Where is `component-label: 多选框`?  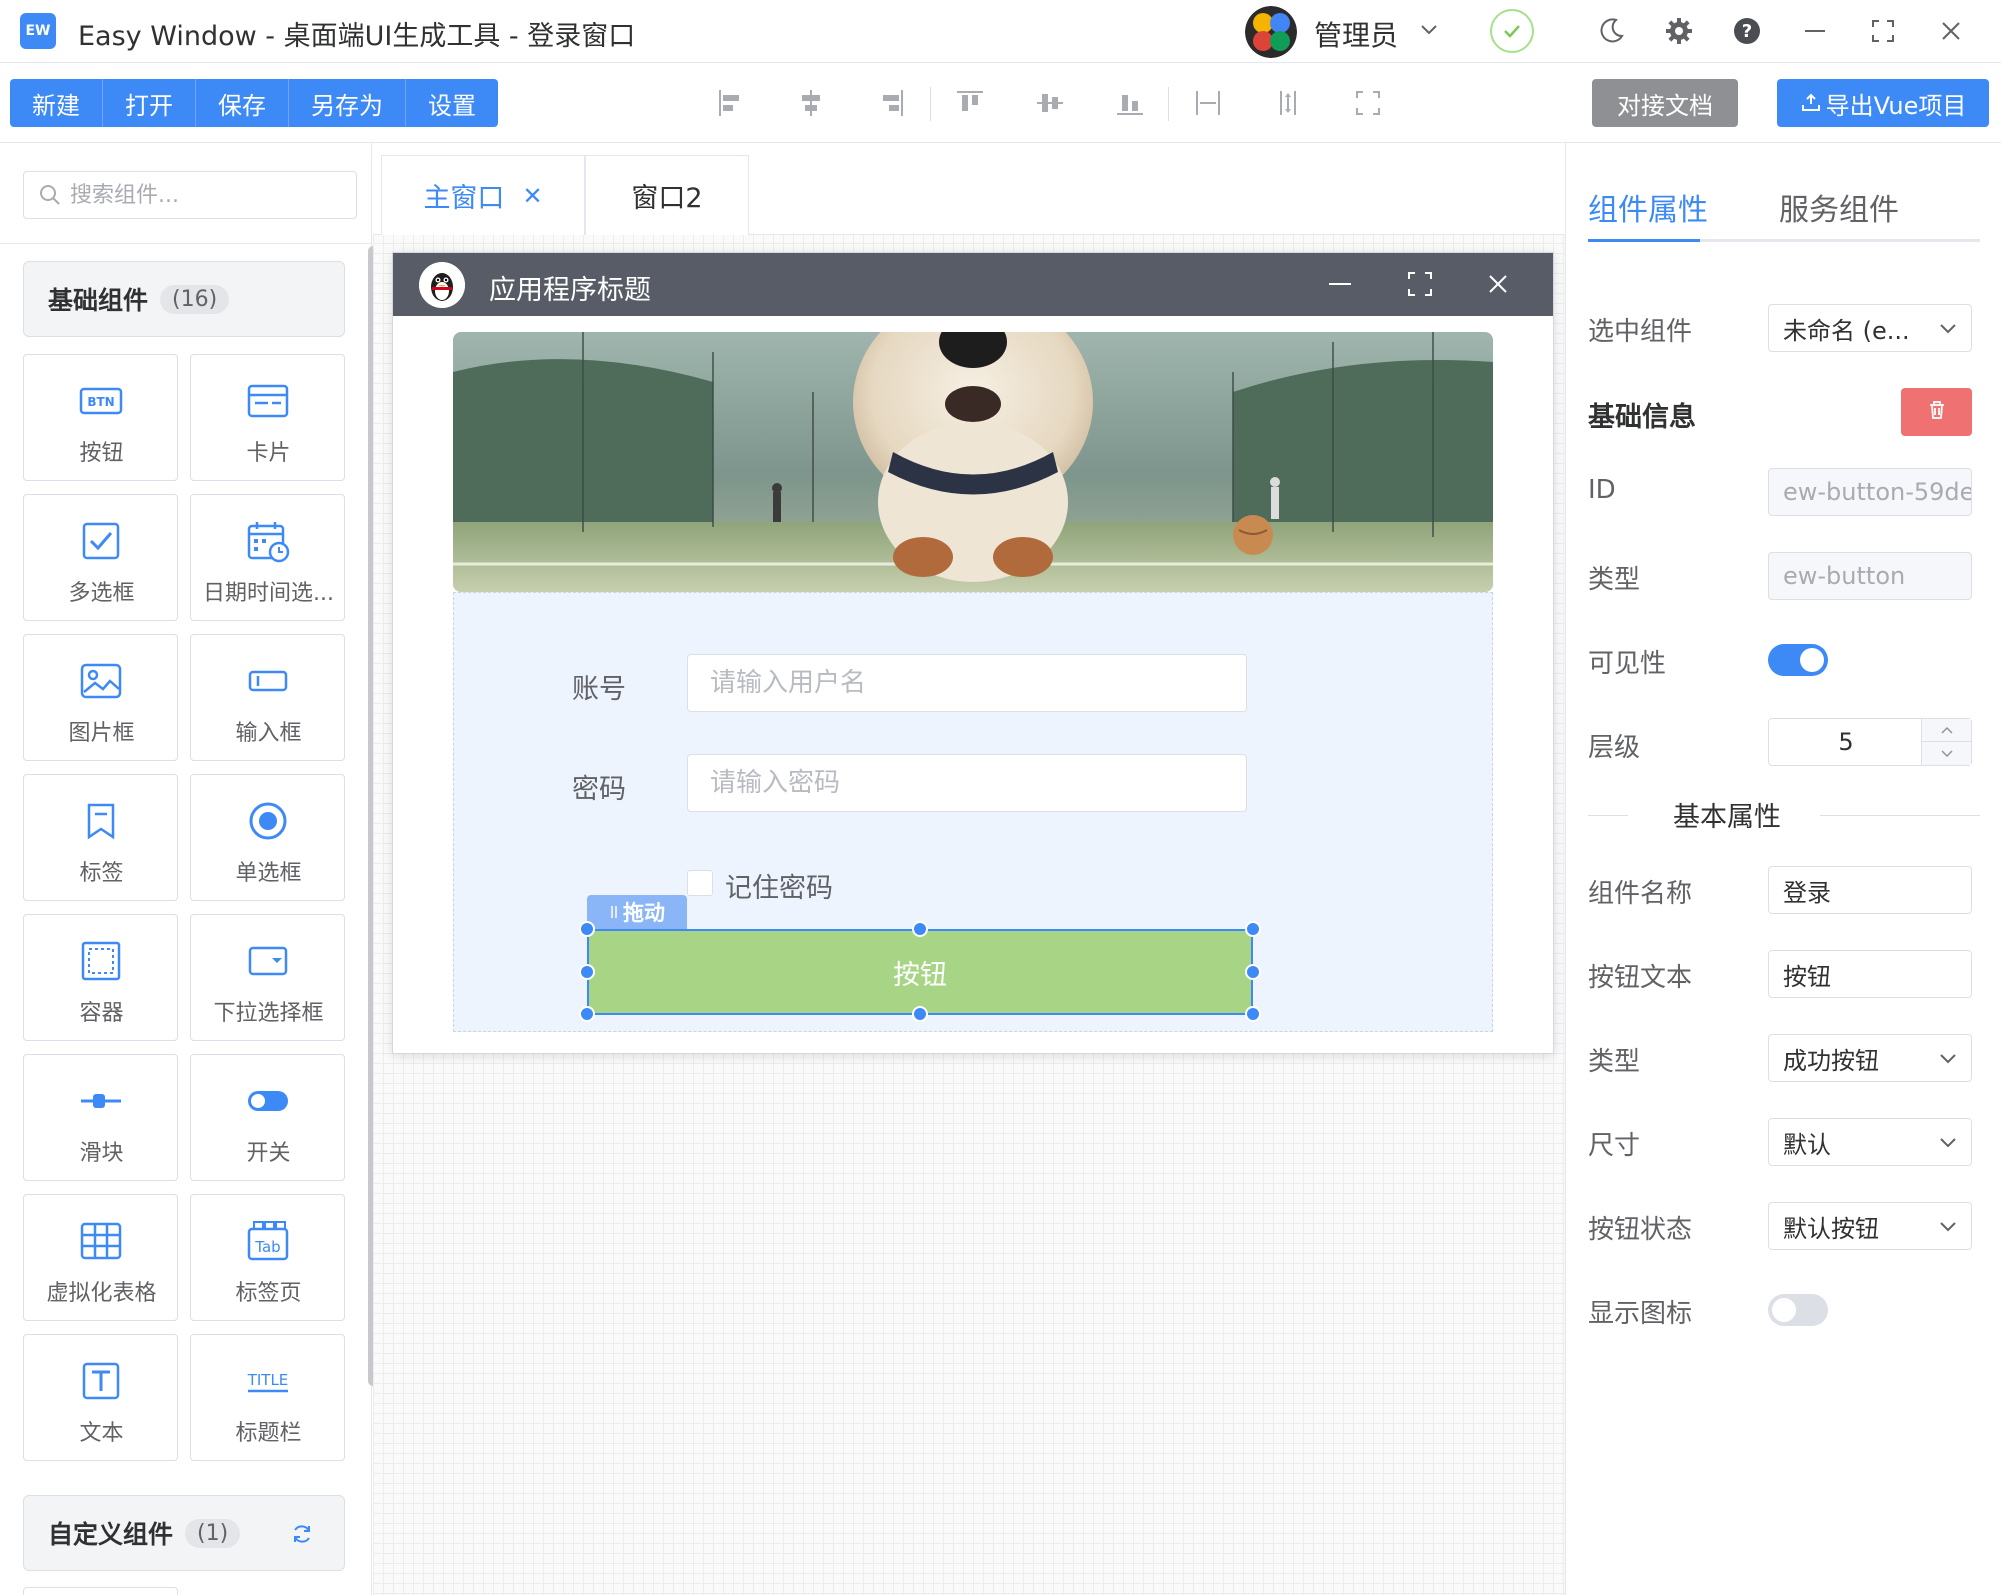
component-label: 多选框 is located at coordinates (101, 593).